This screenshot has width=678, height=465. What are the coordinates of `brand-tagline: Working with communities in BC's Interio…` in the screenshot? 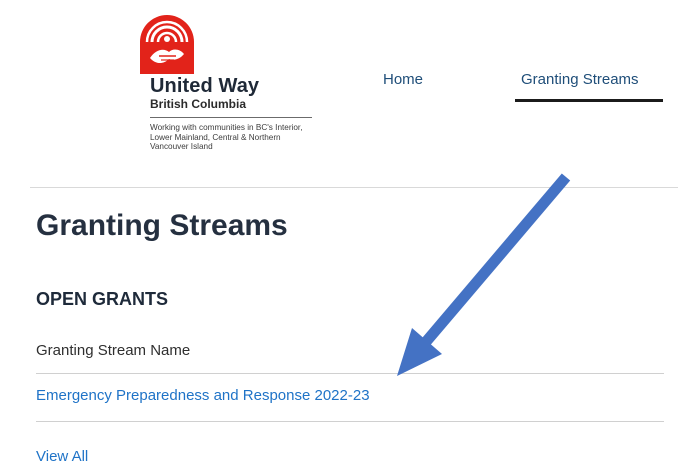 It's located at (226, 137).